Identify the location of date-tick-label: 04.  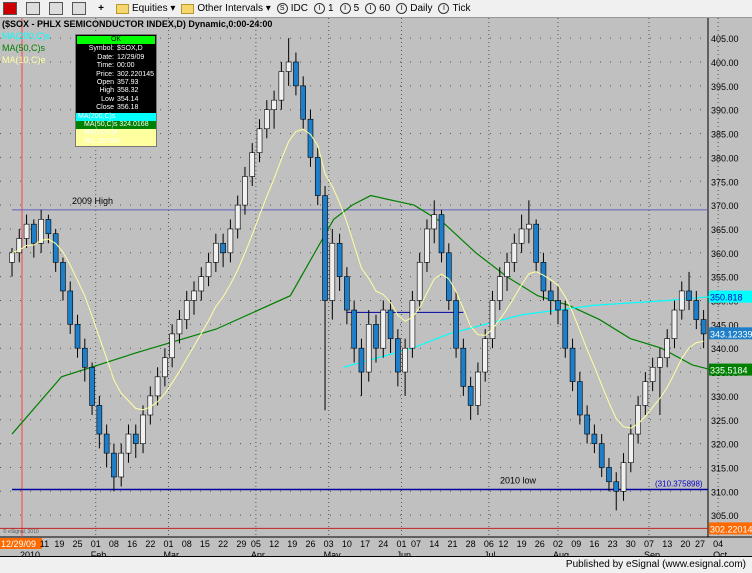
(718, 544).